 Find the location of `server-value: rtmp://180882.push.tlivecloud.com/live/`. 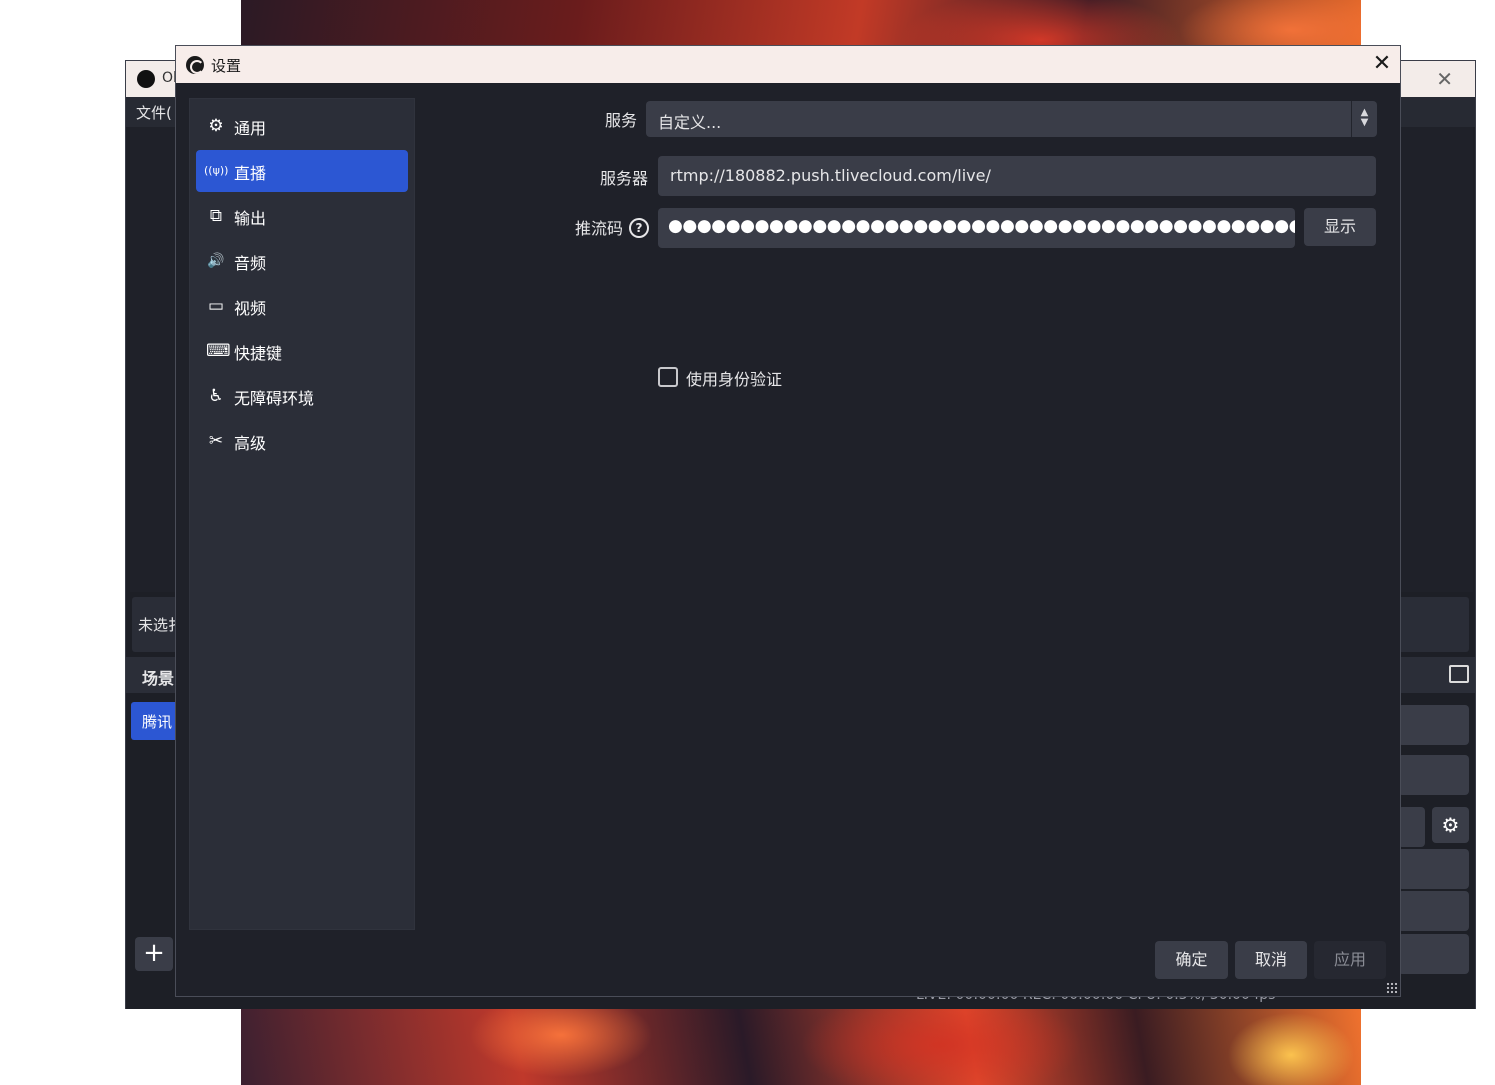

server-value: rtmp://180882.push.tlivecloud.com/live/ is located at coordinates (830, 175).